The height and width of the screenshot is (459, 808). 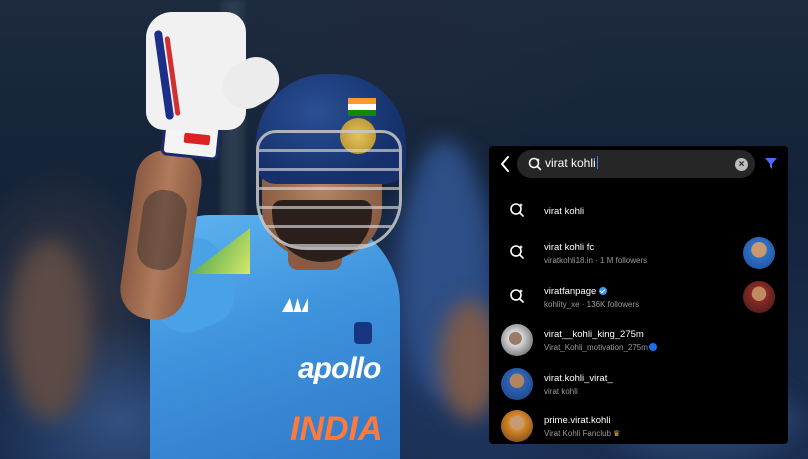 I want to click on result-title: virat kohli fc, so click(x=569, y=247).